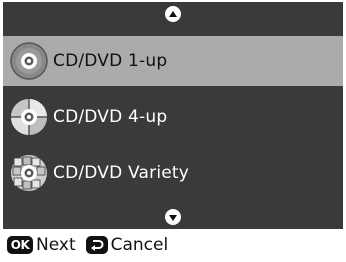 This screenshot has height=262, width=346. I want to click on triangle-up-icon, so click(173, 13).